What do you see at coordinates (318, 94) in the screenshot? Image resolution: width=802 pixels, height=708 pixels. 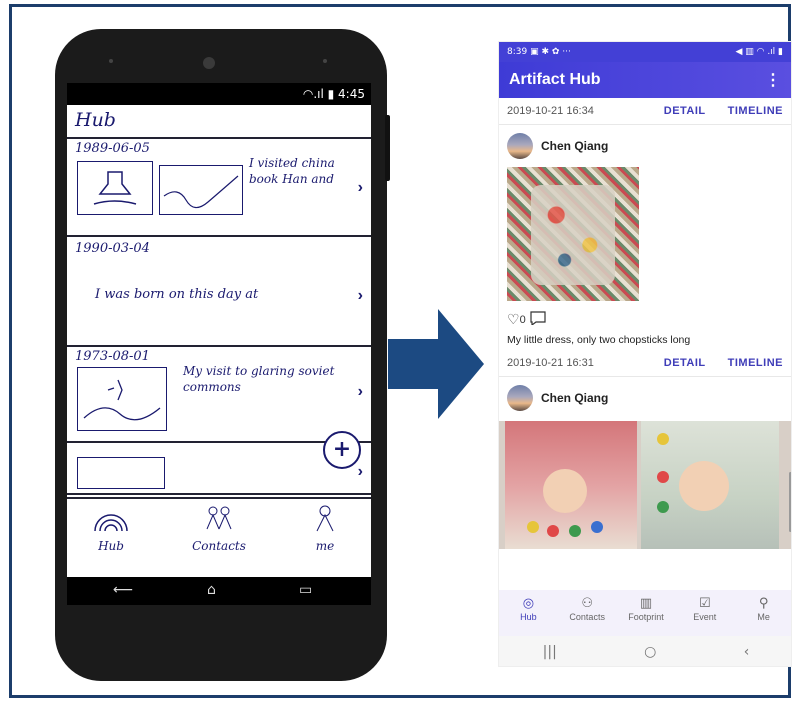 I see `wifi-signal-battery-icon: ◠.ıl ▮` at bounding box center [318, 94].